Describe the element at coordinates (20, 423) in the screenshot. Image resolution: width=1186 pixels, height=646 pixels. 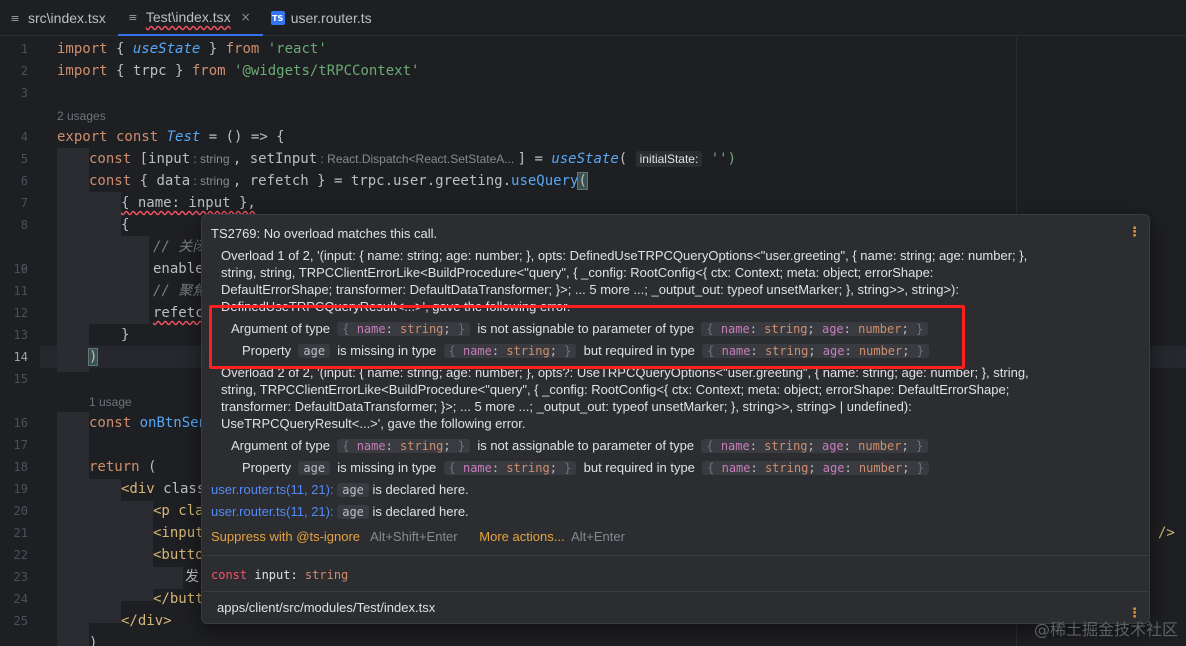
I see `line-number: 16` at that location.